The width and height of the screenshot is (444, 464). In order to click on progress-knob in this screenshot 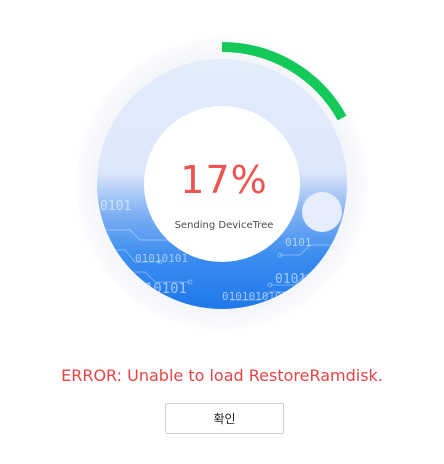, I will do `click(322, 212)`.